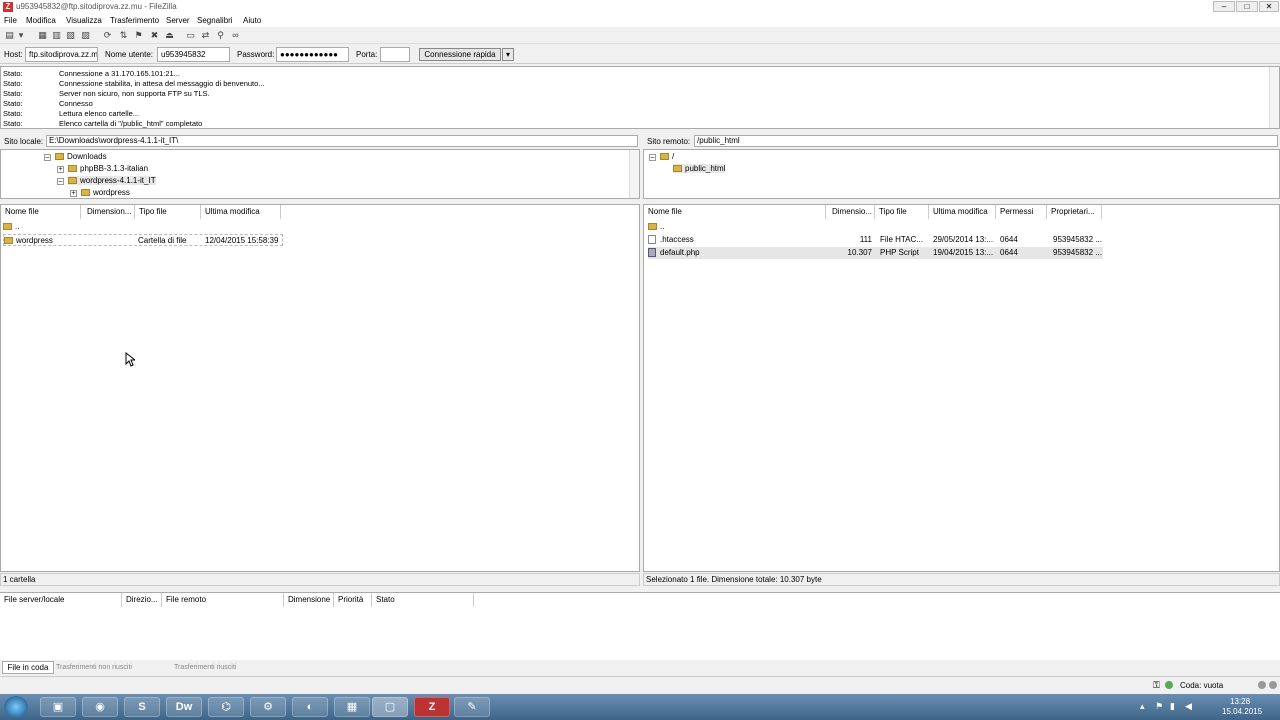 The height and width of the screenshot is (720, 1280). Describe the element at coordinates (342, 141) in the screenshot. I see `local-path-input: E:\Downloads\wordpress-4.1.1-it_IT\` at that location.